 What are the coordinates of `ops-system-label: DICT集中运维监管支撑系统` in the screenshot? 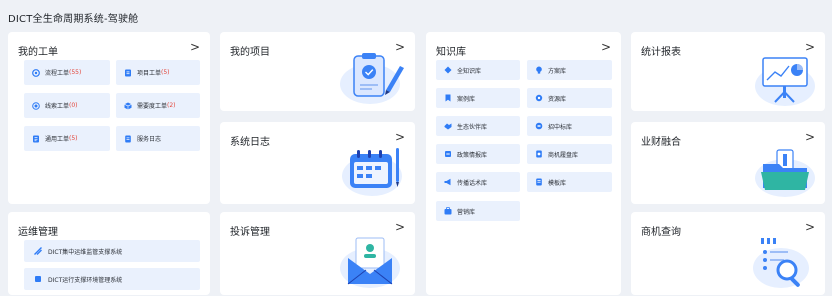 It's located at (85, 252).